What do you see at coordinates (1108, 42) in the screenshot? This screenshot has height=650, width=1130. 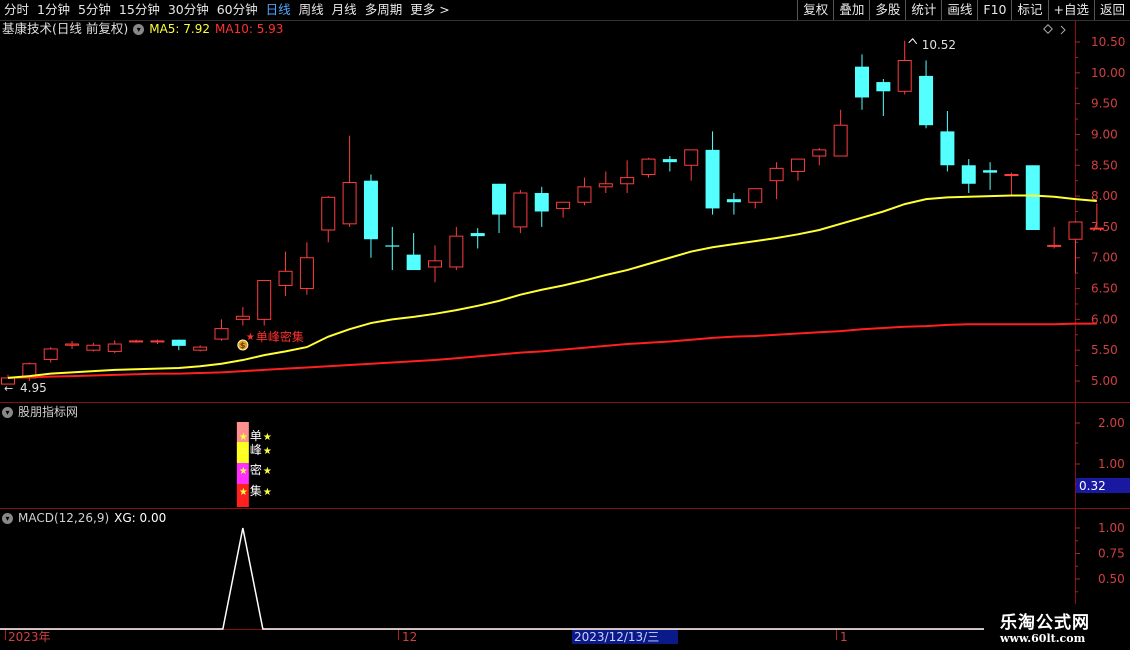 I see `y-tick-label-0: 10.50` at bounding box center [1108, 42].